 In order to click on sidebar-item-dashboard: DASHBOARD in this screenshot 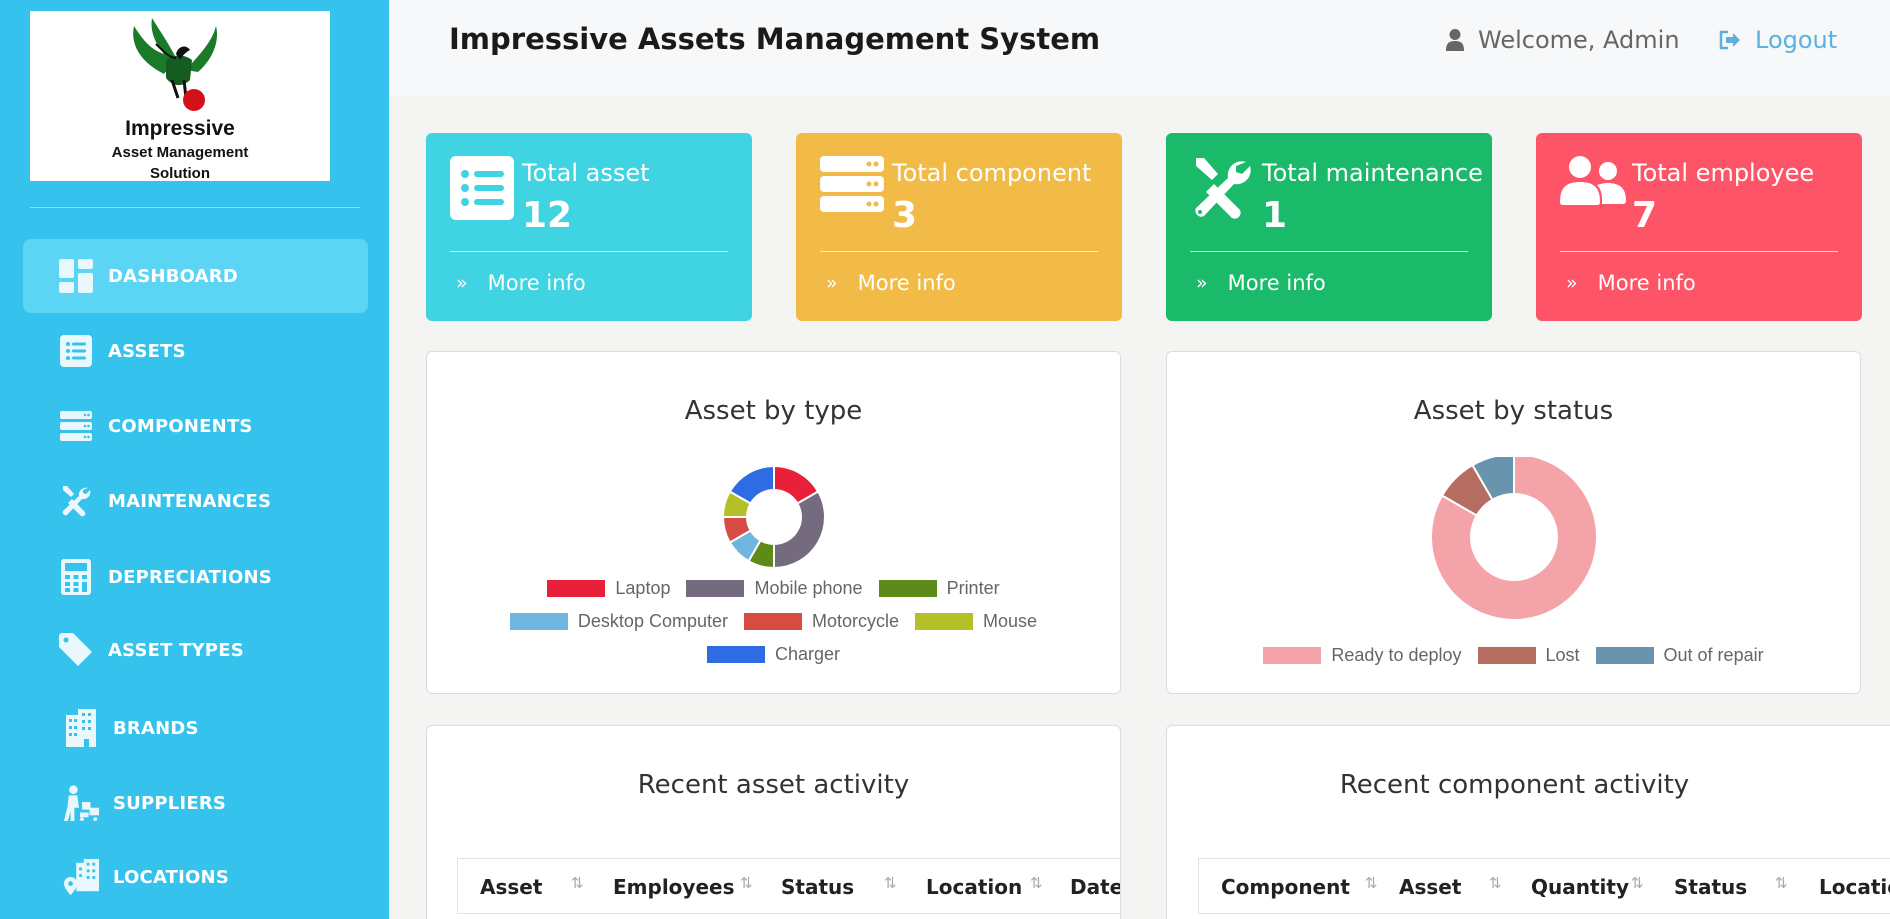, I will do `click(195, 276)`.